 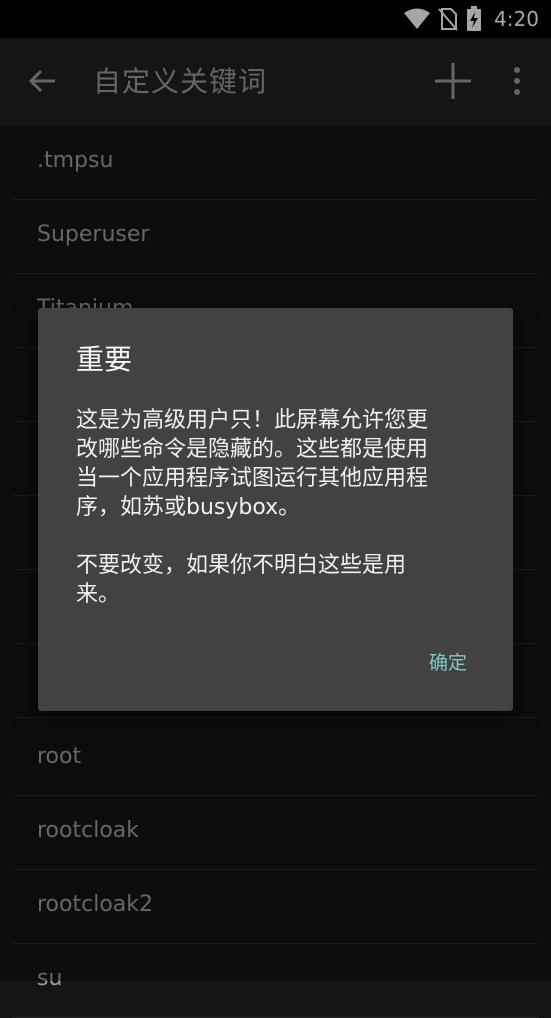 What do you see at coordinates (98, 594) in the screenshot?
I see `dialog-line: 来。` at bounding box center [98, 594].